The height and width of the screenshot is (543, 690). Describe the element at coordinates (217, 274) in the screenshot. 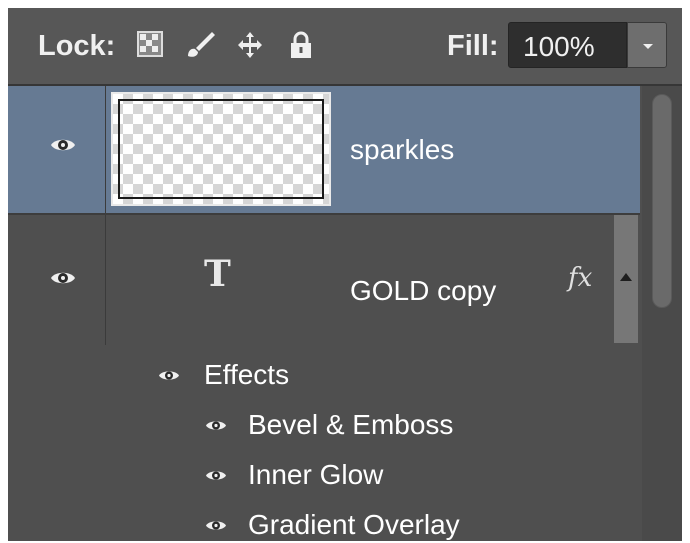

I see `text-layer-icon: T` at that location.